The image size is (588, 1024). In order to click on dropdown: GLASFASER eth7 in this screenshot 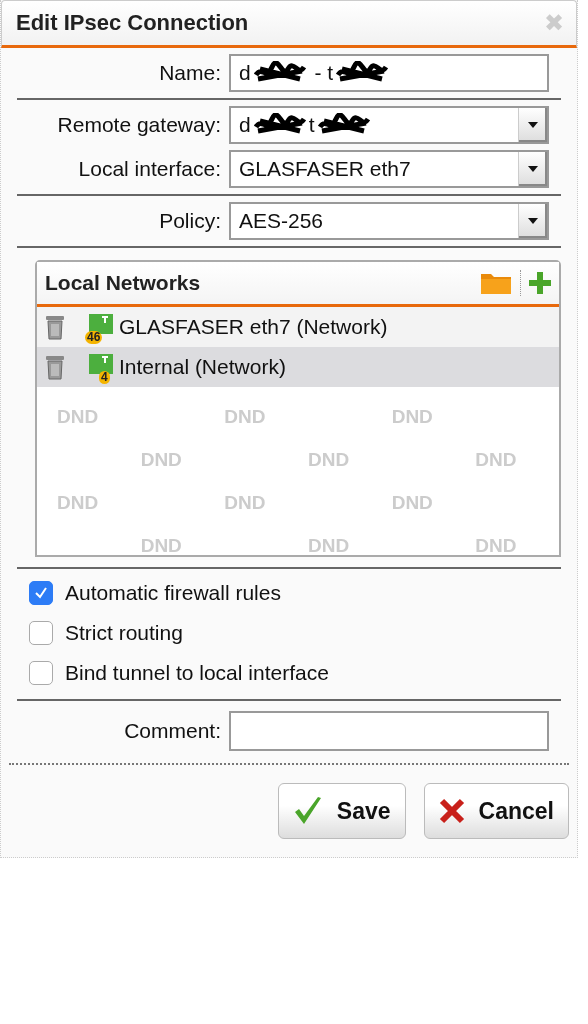, I will do `click(389, 169)`.